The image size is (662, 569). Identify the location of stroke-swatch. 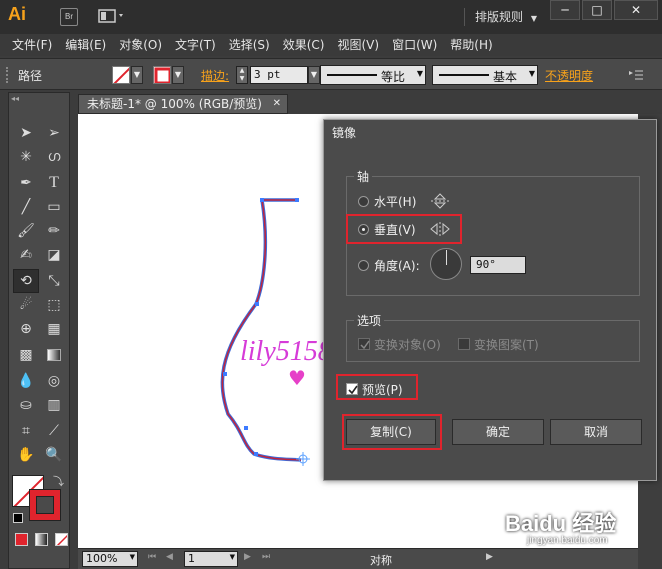
(162, 75).